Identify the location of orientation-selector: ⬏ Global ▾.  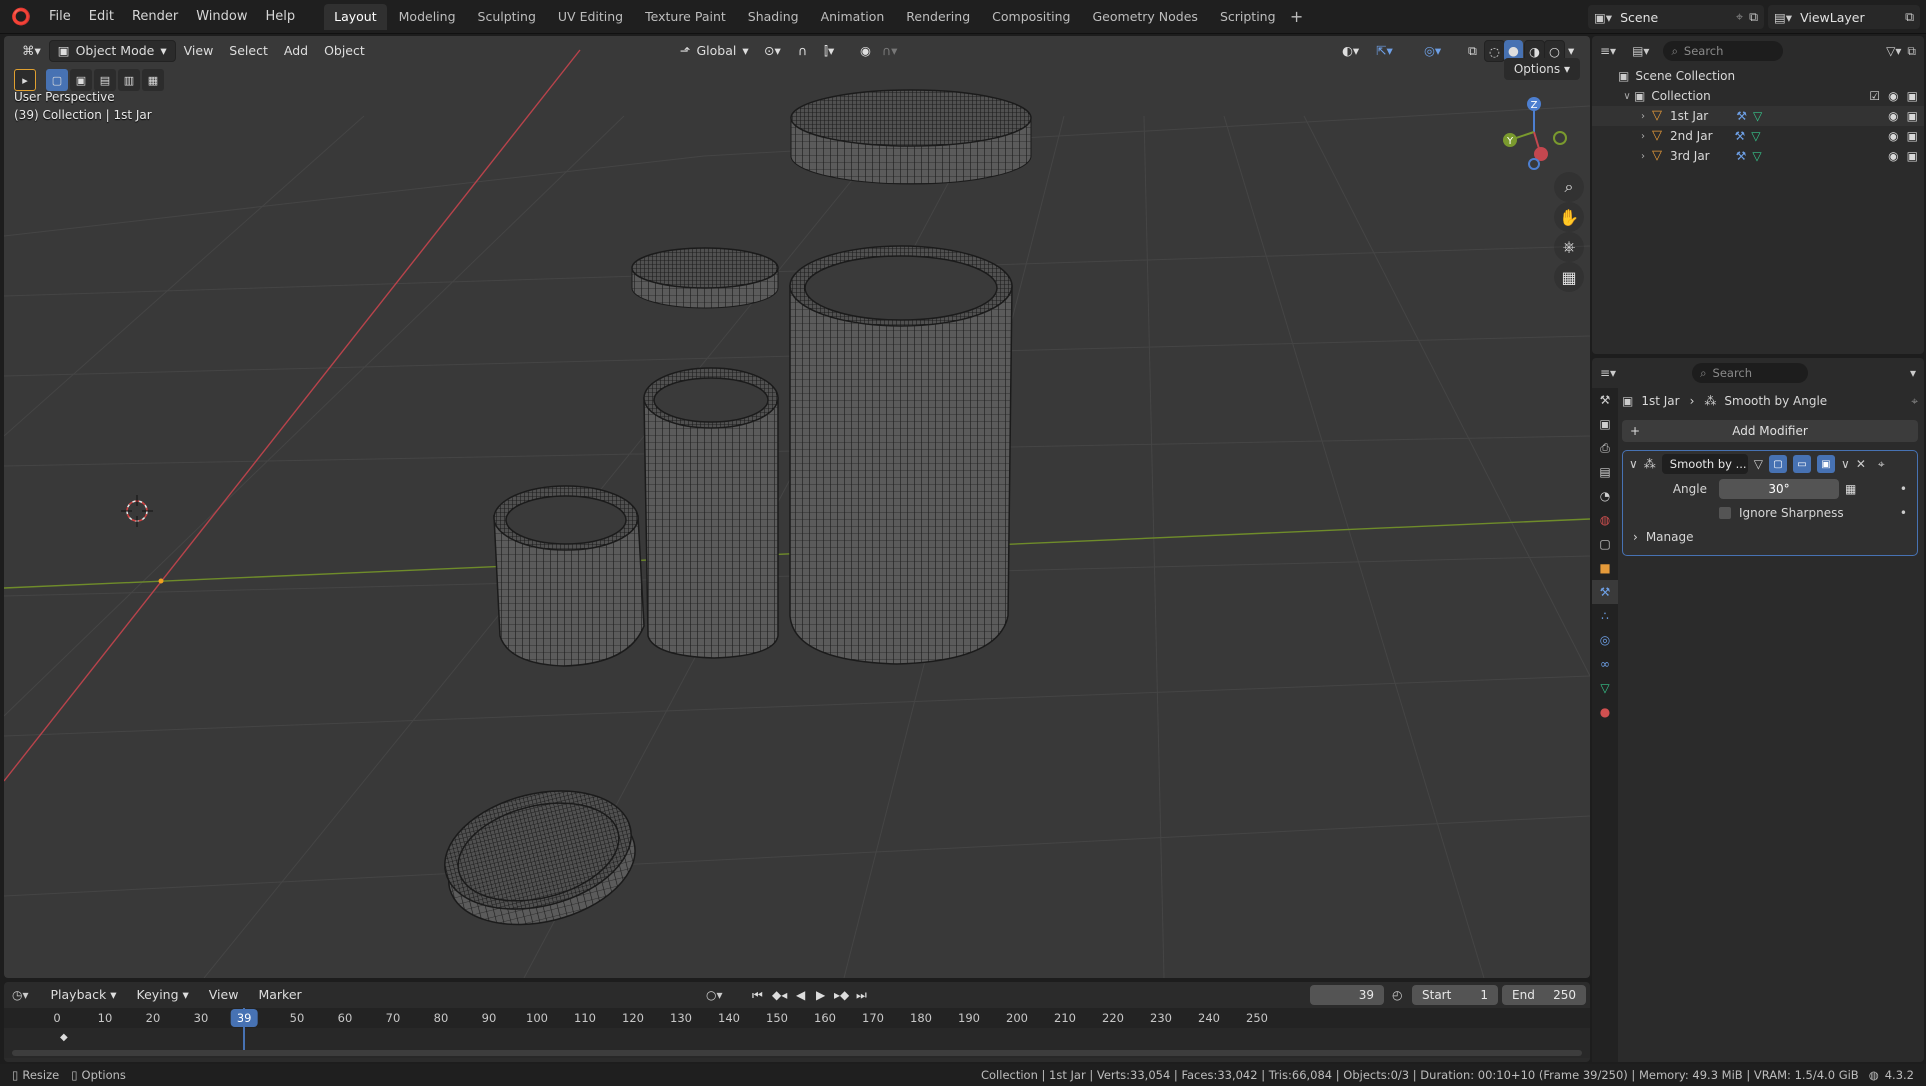
(714, 51).